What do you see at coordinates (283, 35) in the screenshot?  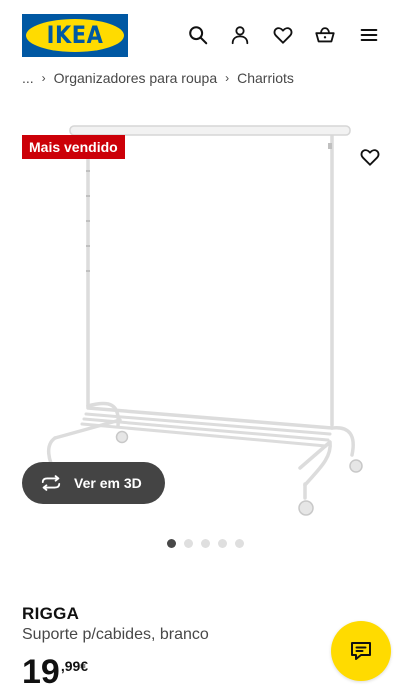 I see `heart-icon` at bounding box center [283, 35].